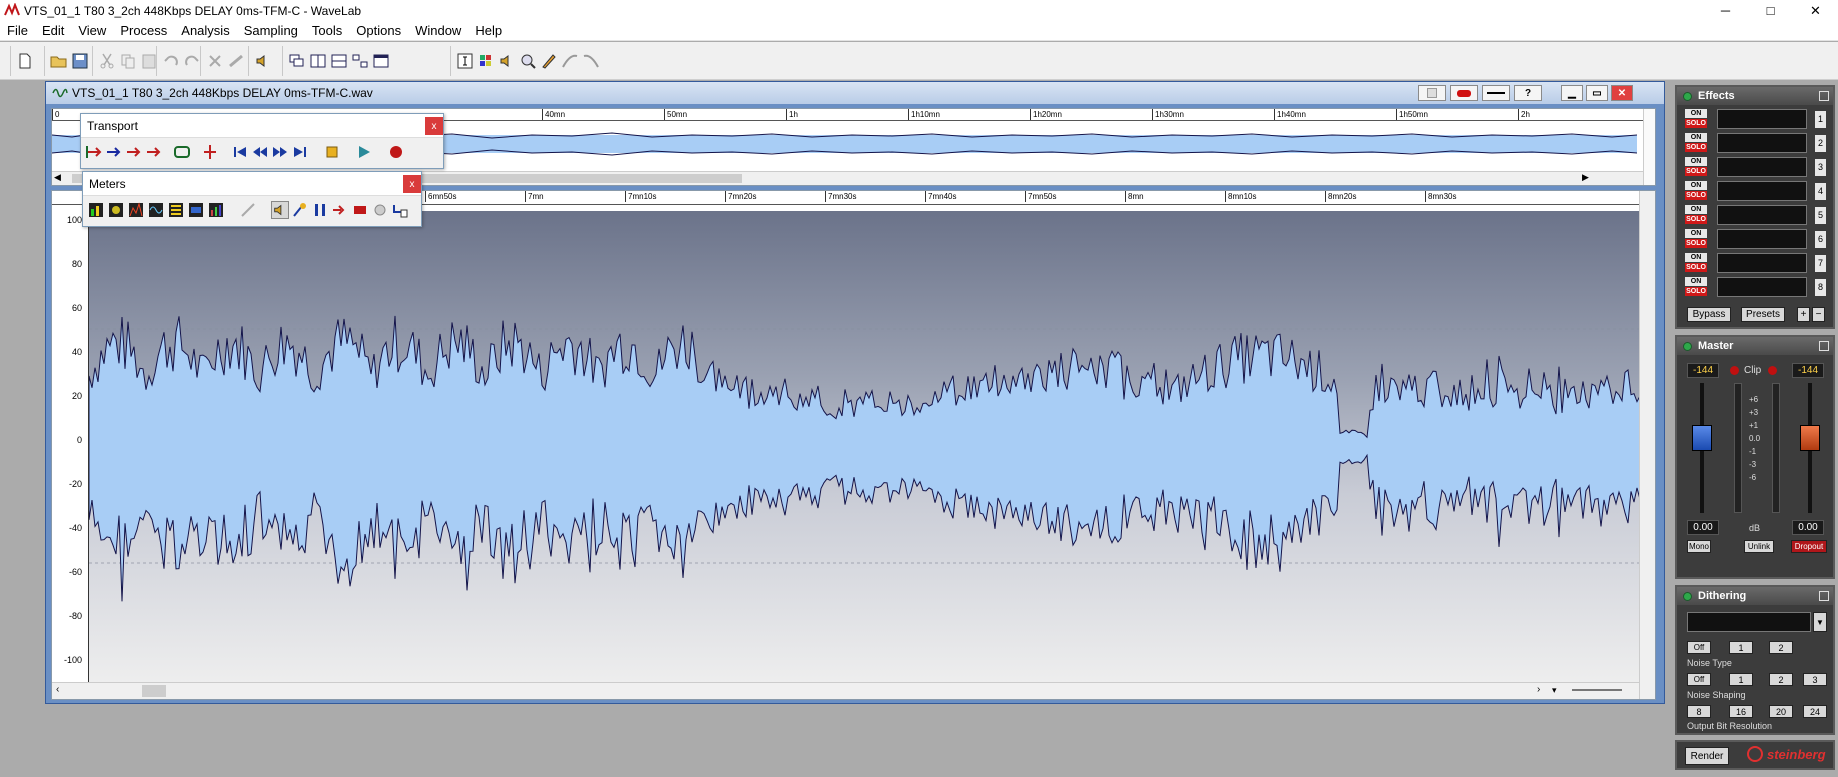 The image size is (1838, 777). Describe the element at coordinates (116, 210) in the screenshot. I see `phasescope-icon` at that location.